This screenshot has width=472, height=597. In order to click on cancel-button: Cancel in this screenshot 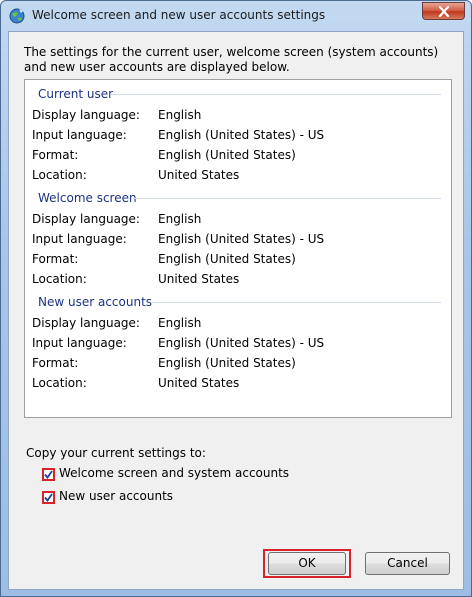, I will do `click(407, 563)`.